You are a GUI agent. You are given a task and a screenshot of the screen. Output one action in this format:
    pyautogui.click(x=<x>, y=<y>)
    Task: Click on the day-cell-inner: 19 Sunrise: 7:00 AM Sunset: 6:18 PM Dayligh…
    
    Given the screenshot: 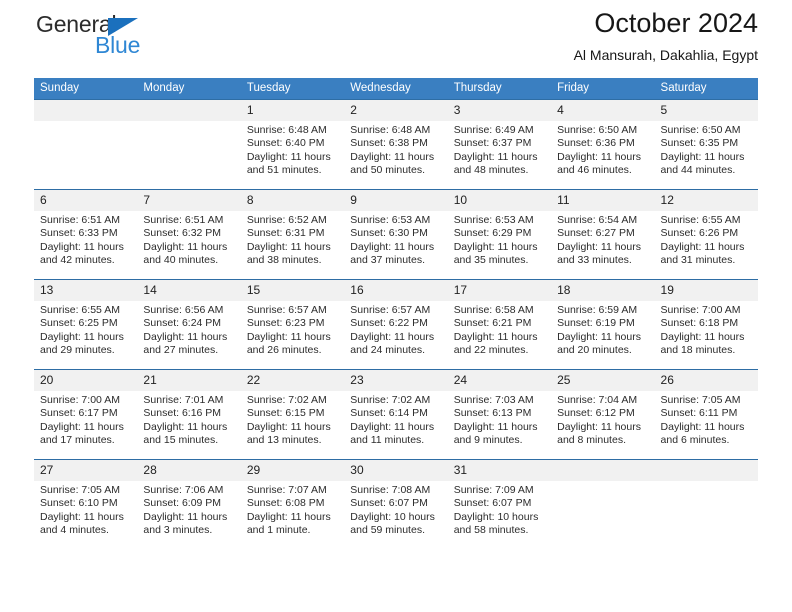 What is the action you would take?
    pyautogui.click(x=706, y=324)
    